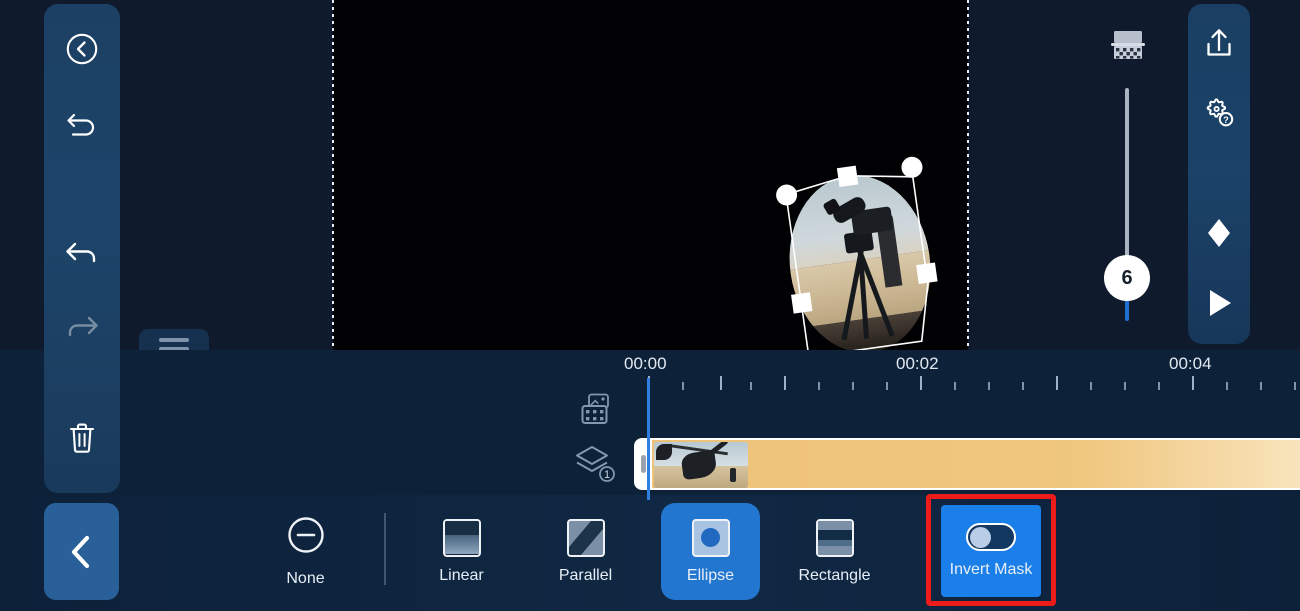 The image size is (1300, 611). I want to click on mask-option-rectangle: Rectangle, so click(834, 551).